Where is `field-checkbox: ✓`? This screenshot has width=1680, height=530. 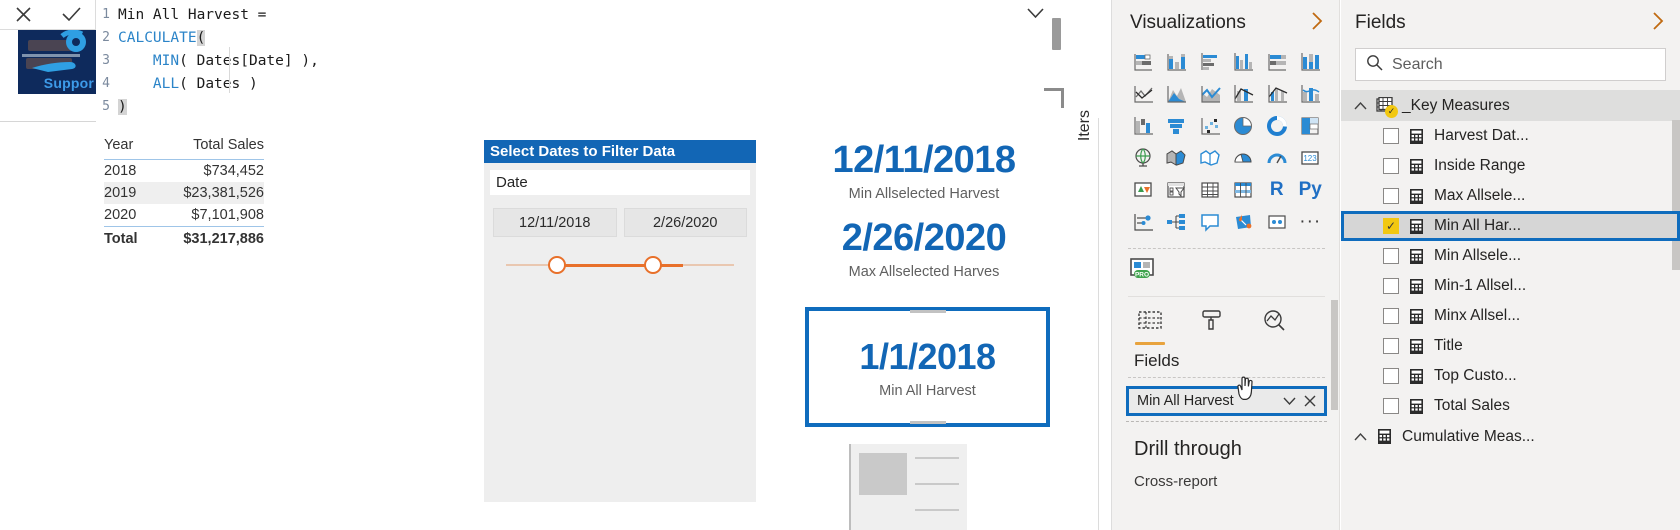
field-checkbox: ✓ is located at coordinates (1391, 226).